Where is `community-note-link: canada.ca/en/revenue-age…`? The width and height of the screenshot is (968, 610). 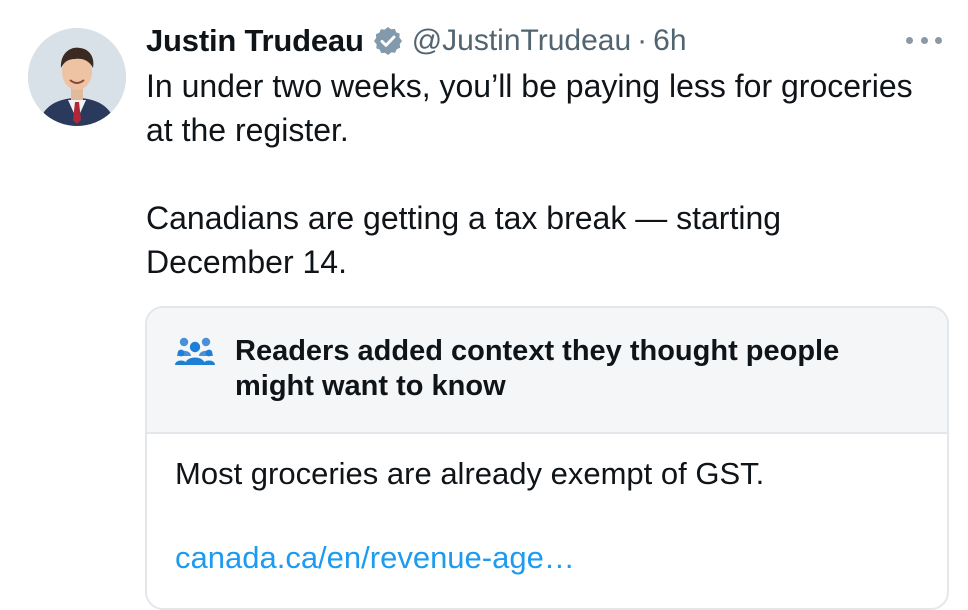
community-note-link: canada.ca/en/revenue-age… is located at coordinates (375, 558).